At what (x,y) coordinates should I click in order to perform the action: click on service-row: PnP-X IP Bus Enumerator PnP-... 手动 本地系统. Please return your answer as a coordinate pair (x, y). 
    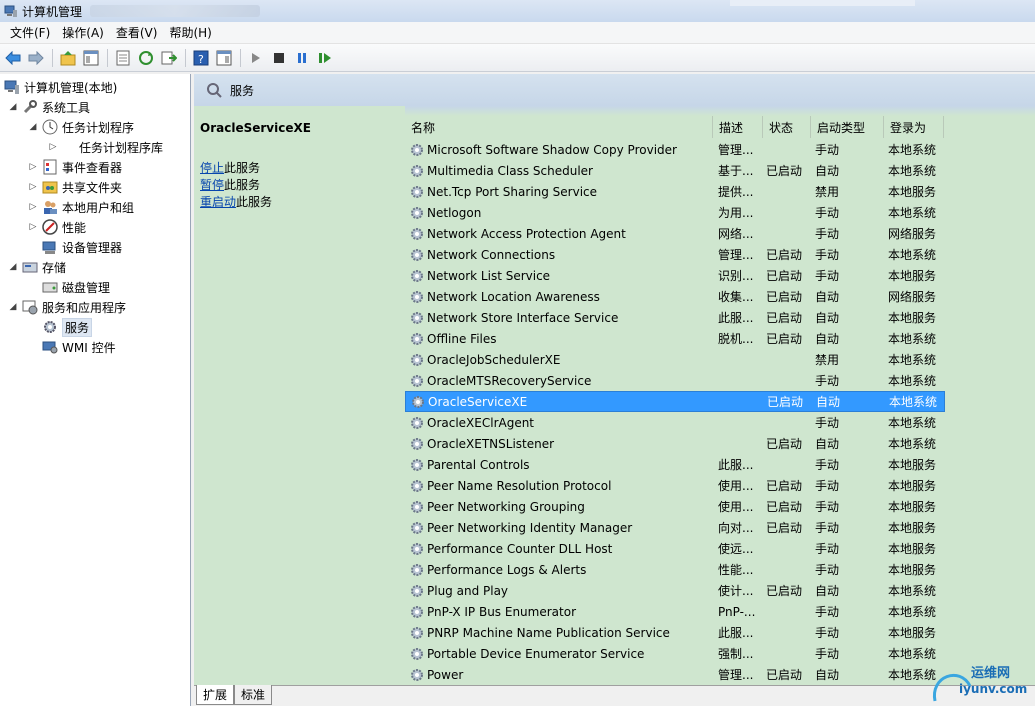
    Looking at the image, I should click on (675, 611).